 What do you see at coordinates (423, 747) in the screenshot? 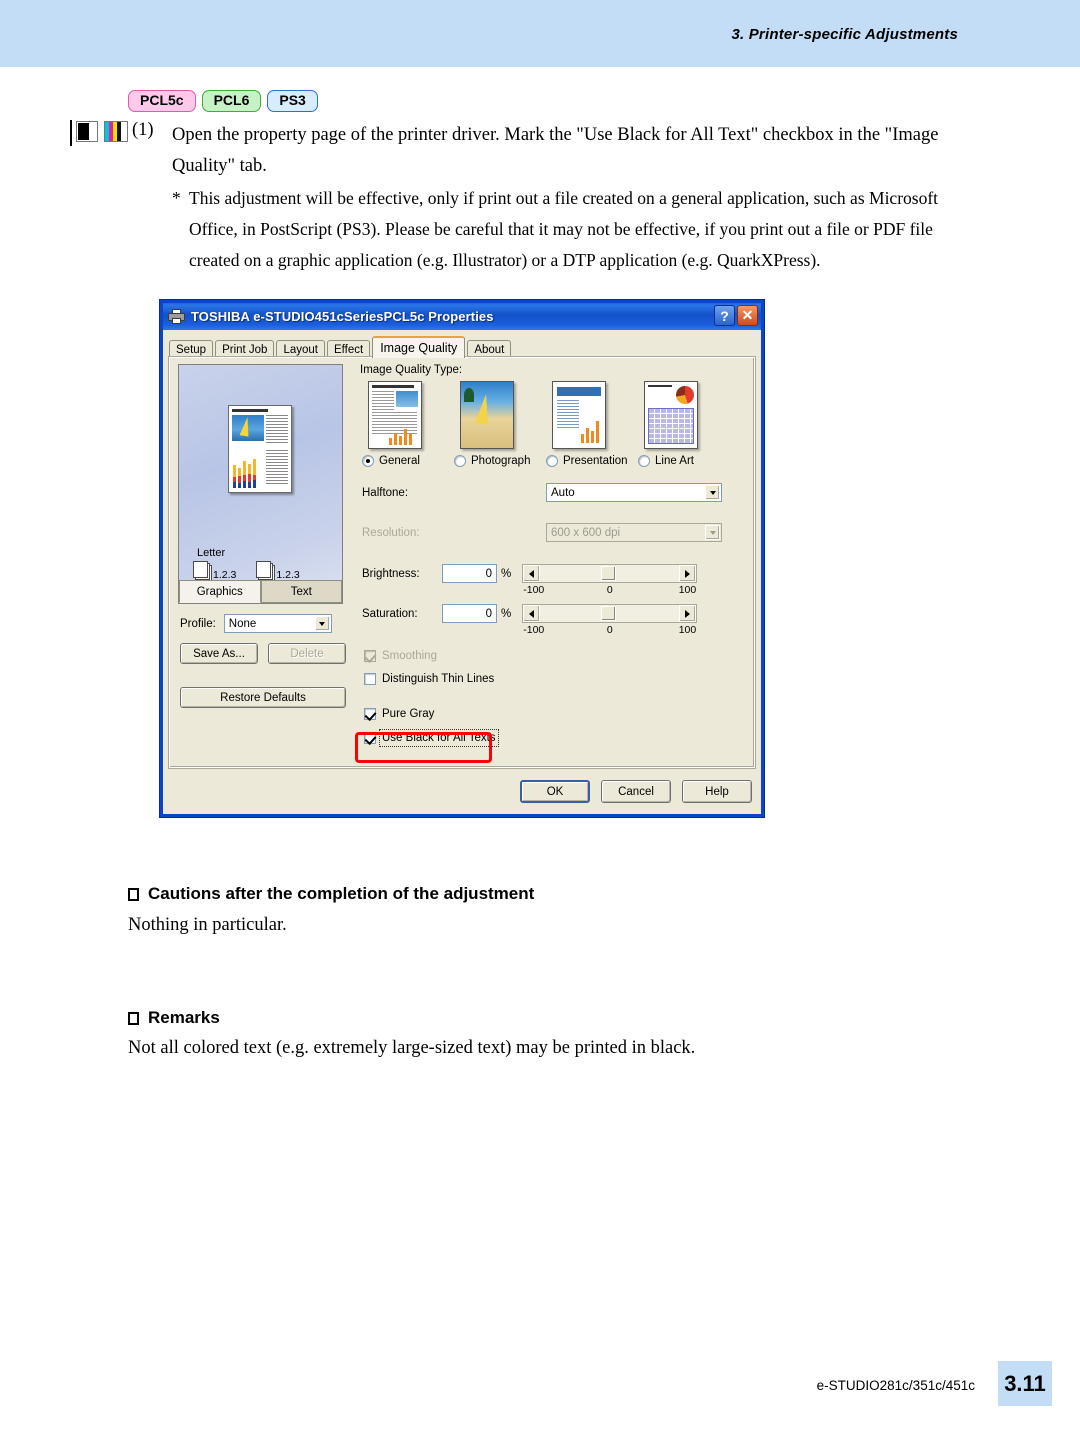
I see `annotation-highlight-box` at bounding box center [423, 747].